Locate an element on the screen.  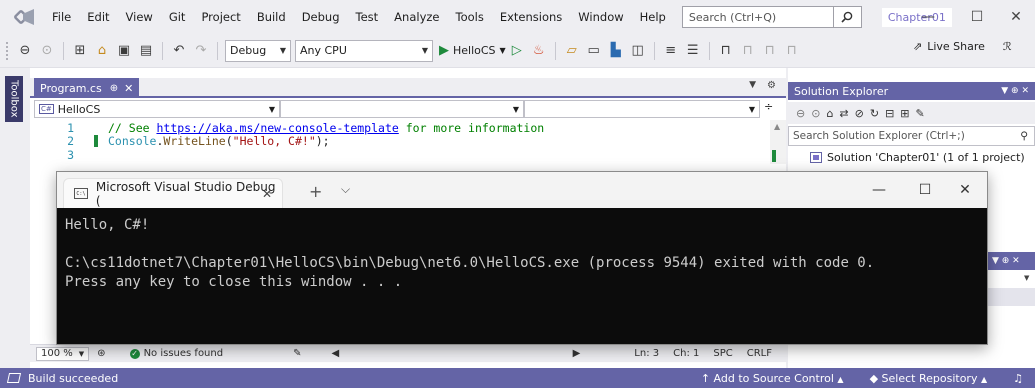
find-in-files-icon: ◫ is located at coordinates (638, 51).